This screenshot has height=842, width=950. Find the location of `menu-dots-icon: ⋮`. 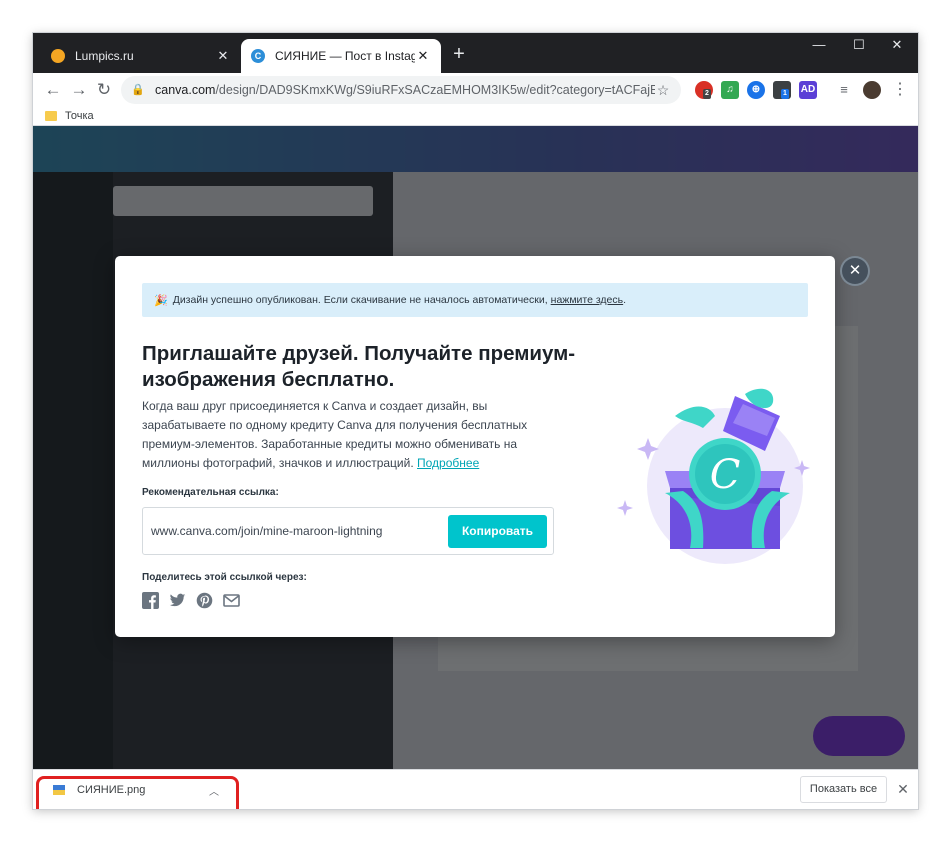

menu-dots-icon: ⋮ is located at coordinates (900, 90).